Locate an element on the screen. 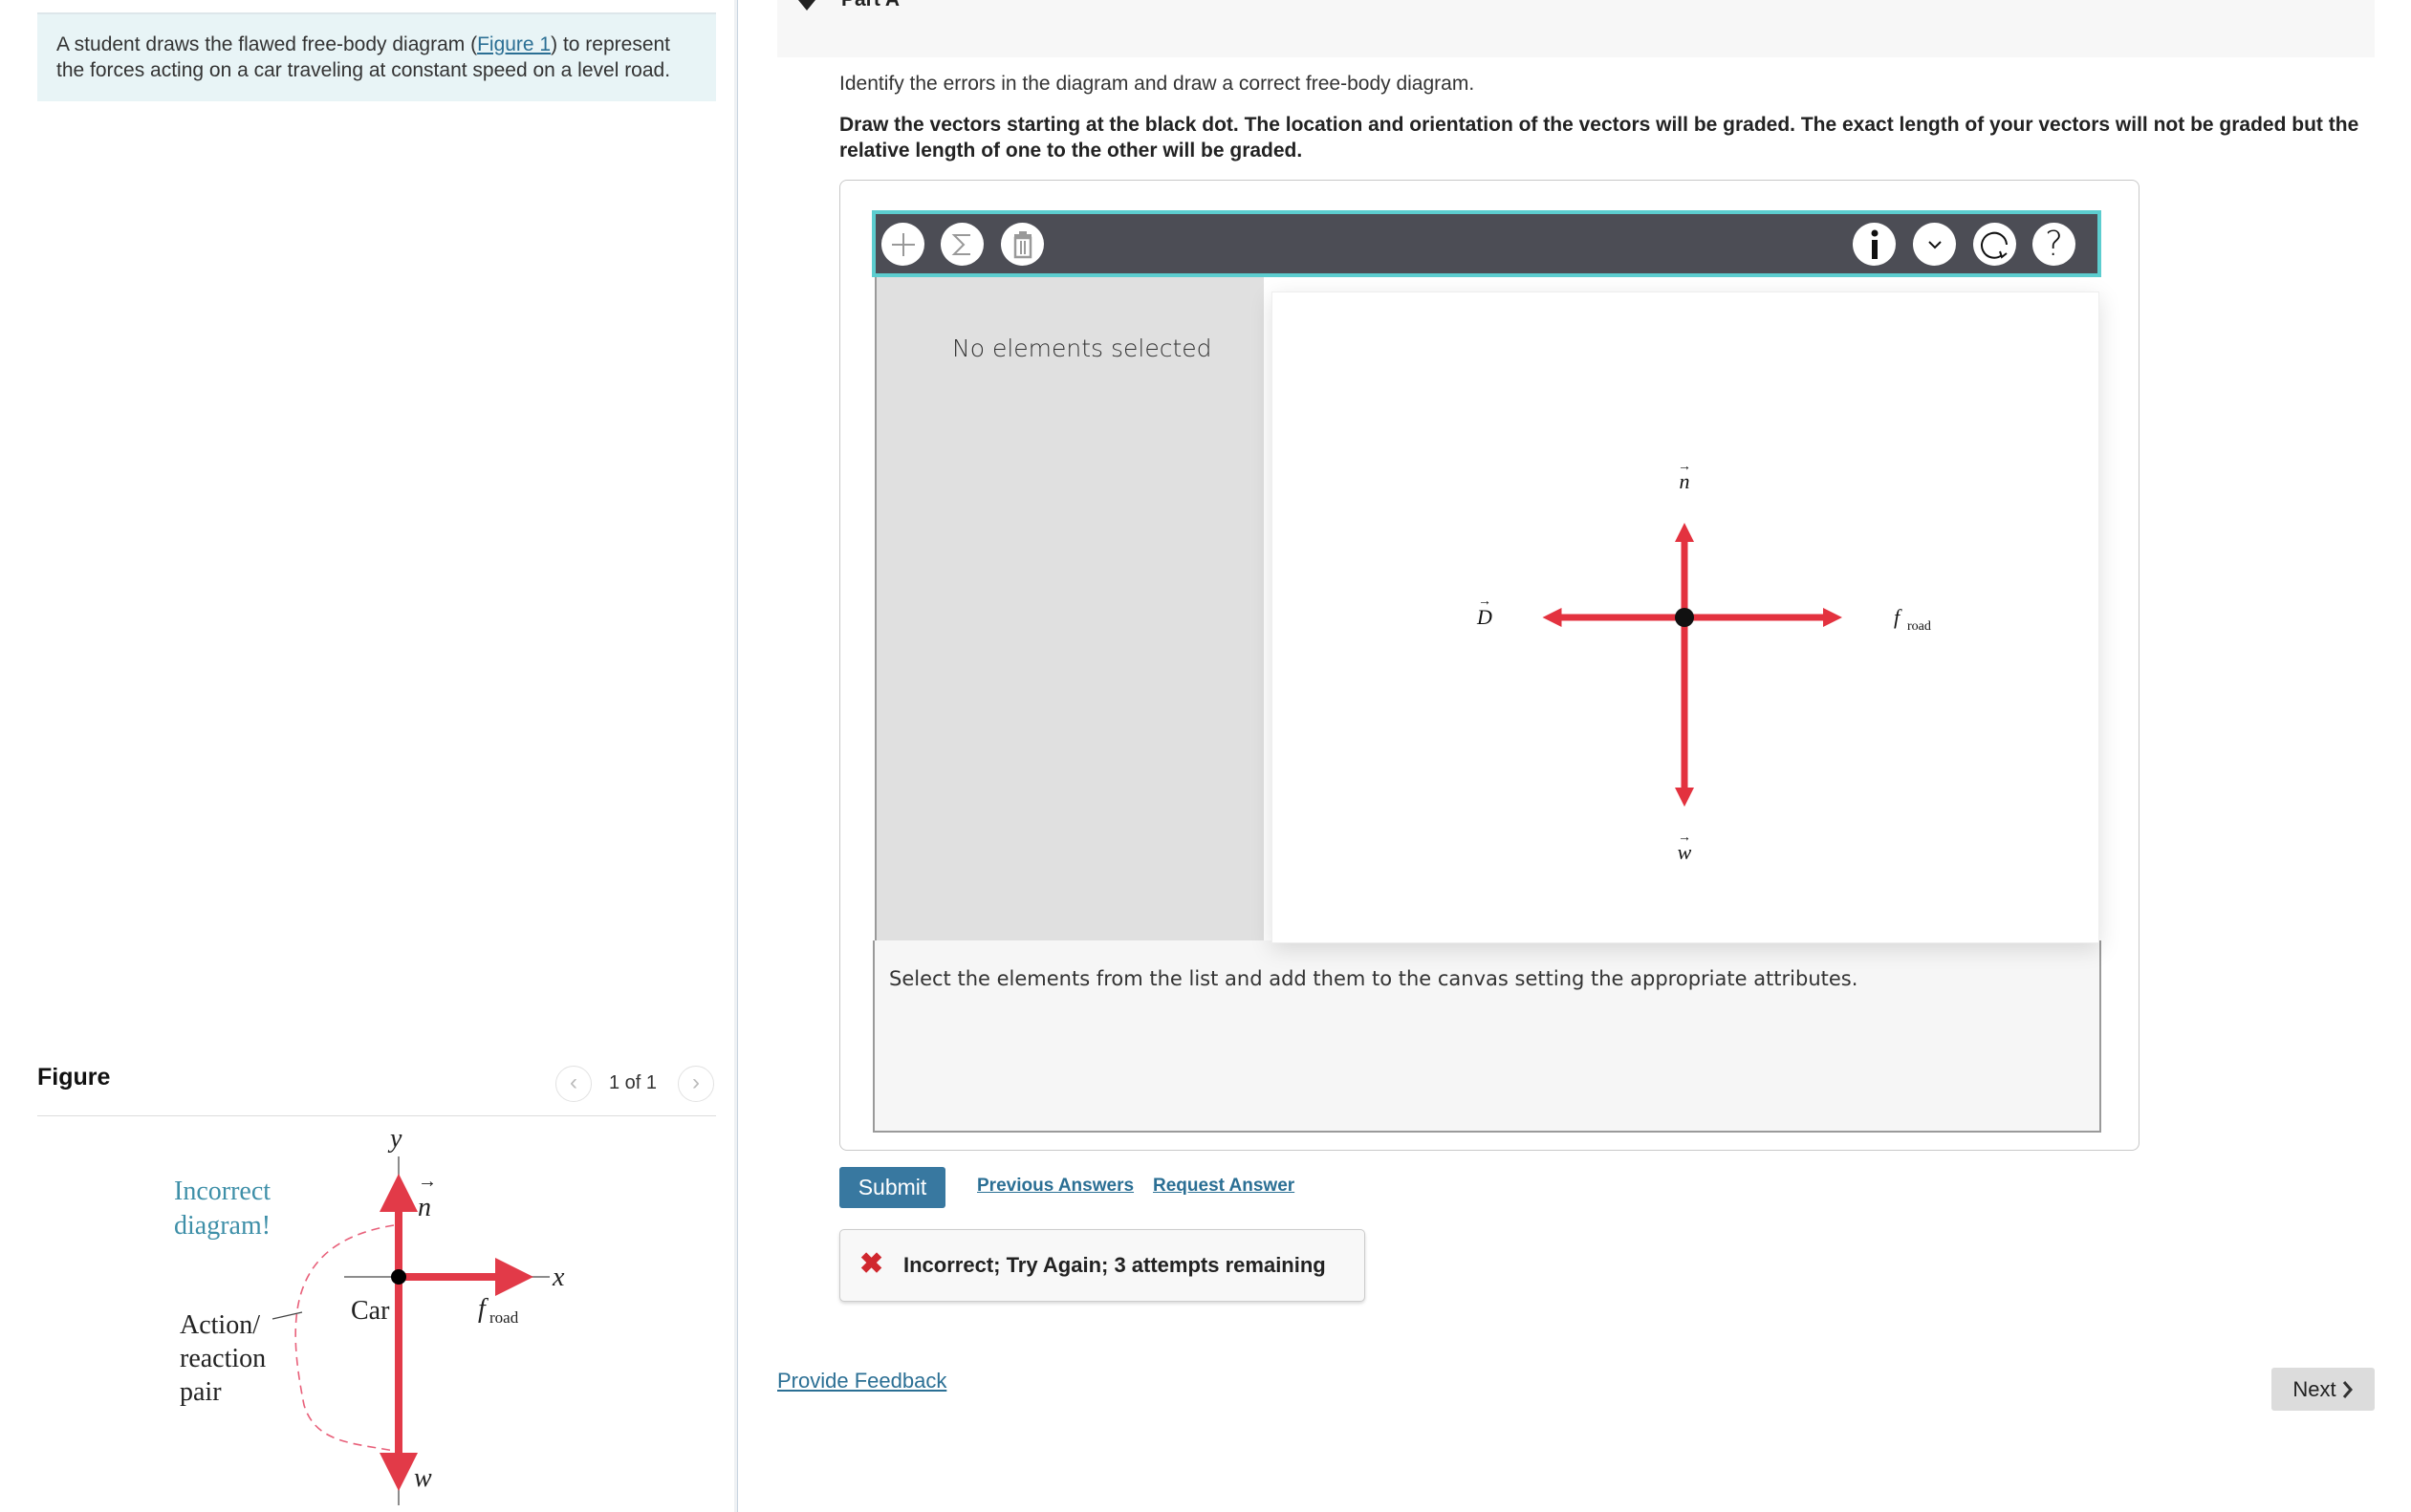 This screenshot has height=1512, width=2411. info-button is located at coordinates (1875, 244).